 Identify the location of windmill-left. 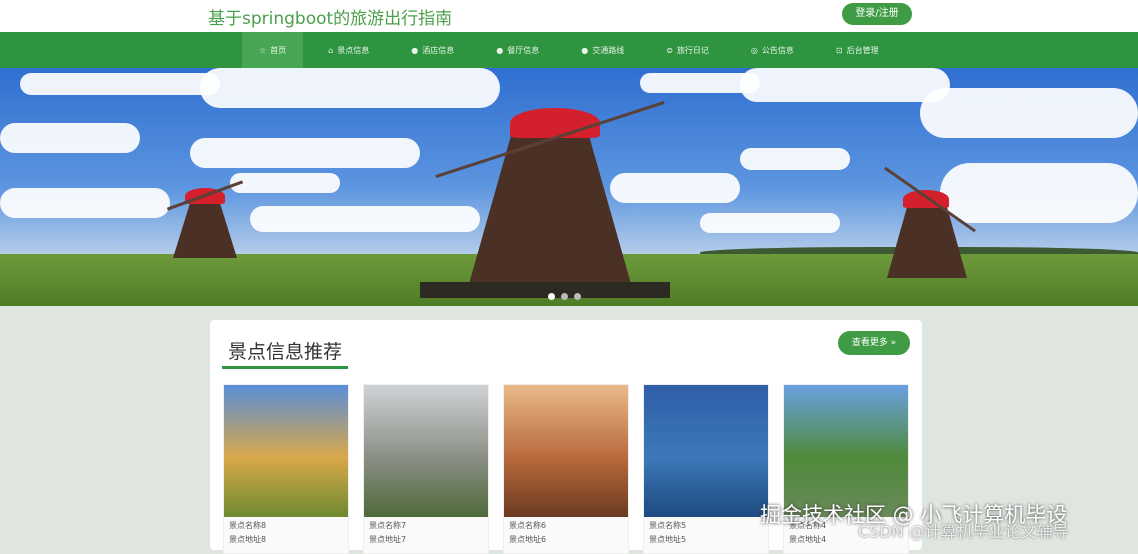
(205, 218).